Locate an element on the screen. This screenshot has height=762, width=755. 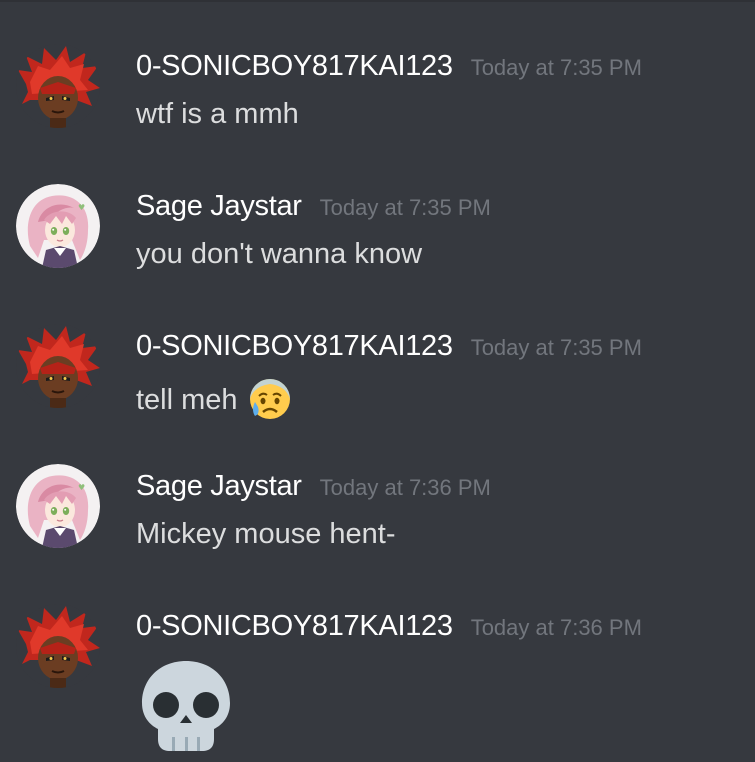
message-header: 0-SONICBOY817KAI123 Today at 7:36 PM is located at coordinates (389, 626).